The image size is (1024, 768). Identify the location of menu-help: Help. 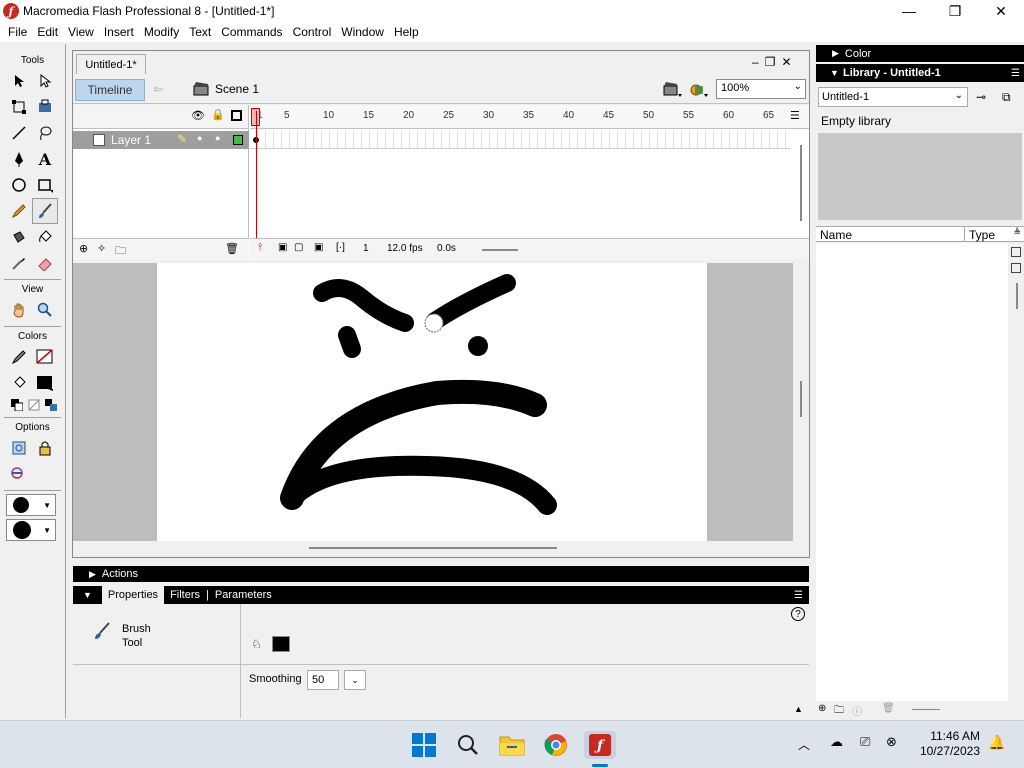
(406, 32).